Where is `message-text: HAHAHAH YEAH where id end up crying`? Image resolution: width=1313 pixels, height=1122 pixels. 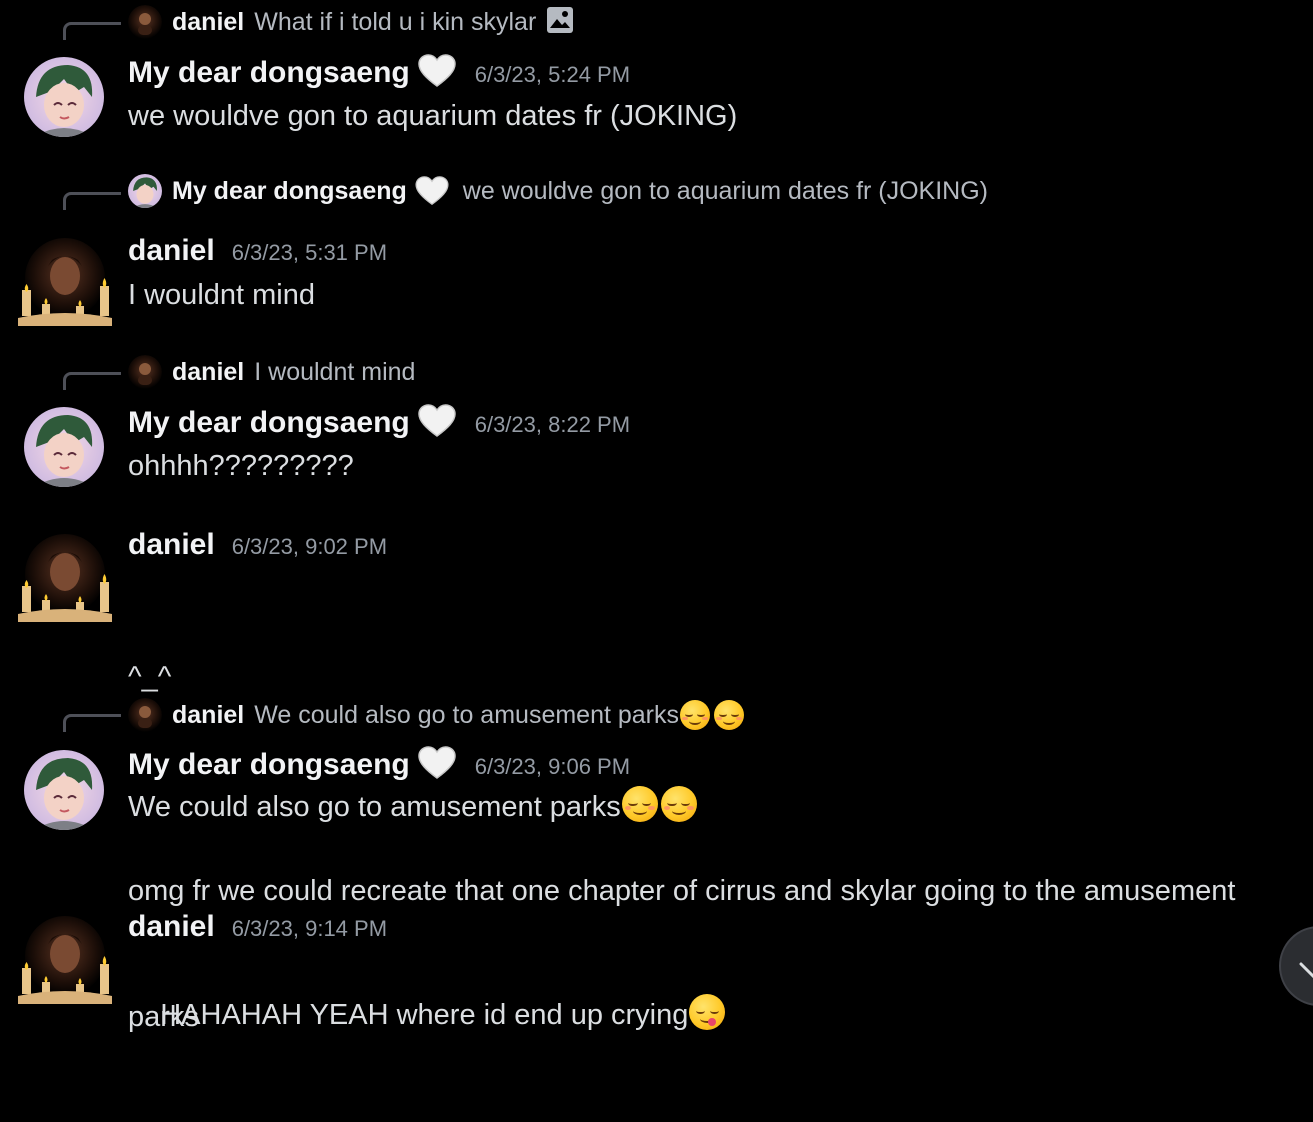
message-text: HAHAHAH YEAH where id end up crying is located at coordinates (718, 1015).